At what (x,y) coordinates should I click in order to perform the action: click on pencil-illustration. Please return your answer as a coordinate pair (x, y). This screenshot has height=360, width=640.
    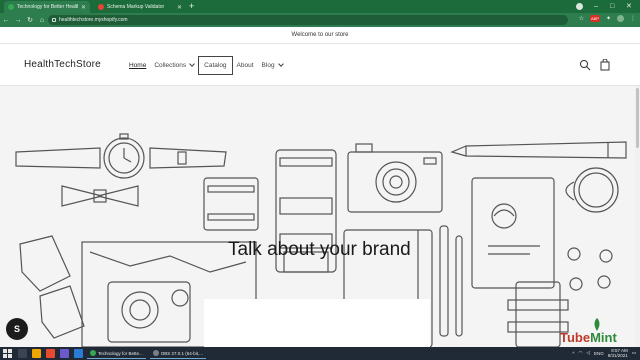
    Looking at the image, I should click on (538, 150).